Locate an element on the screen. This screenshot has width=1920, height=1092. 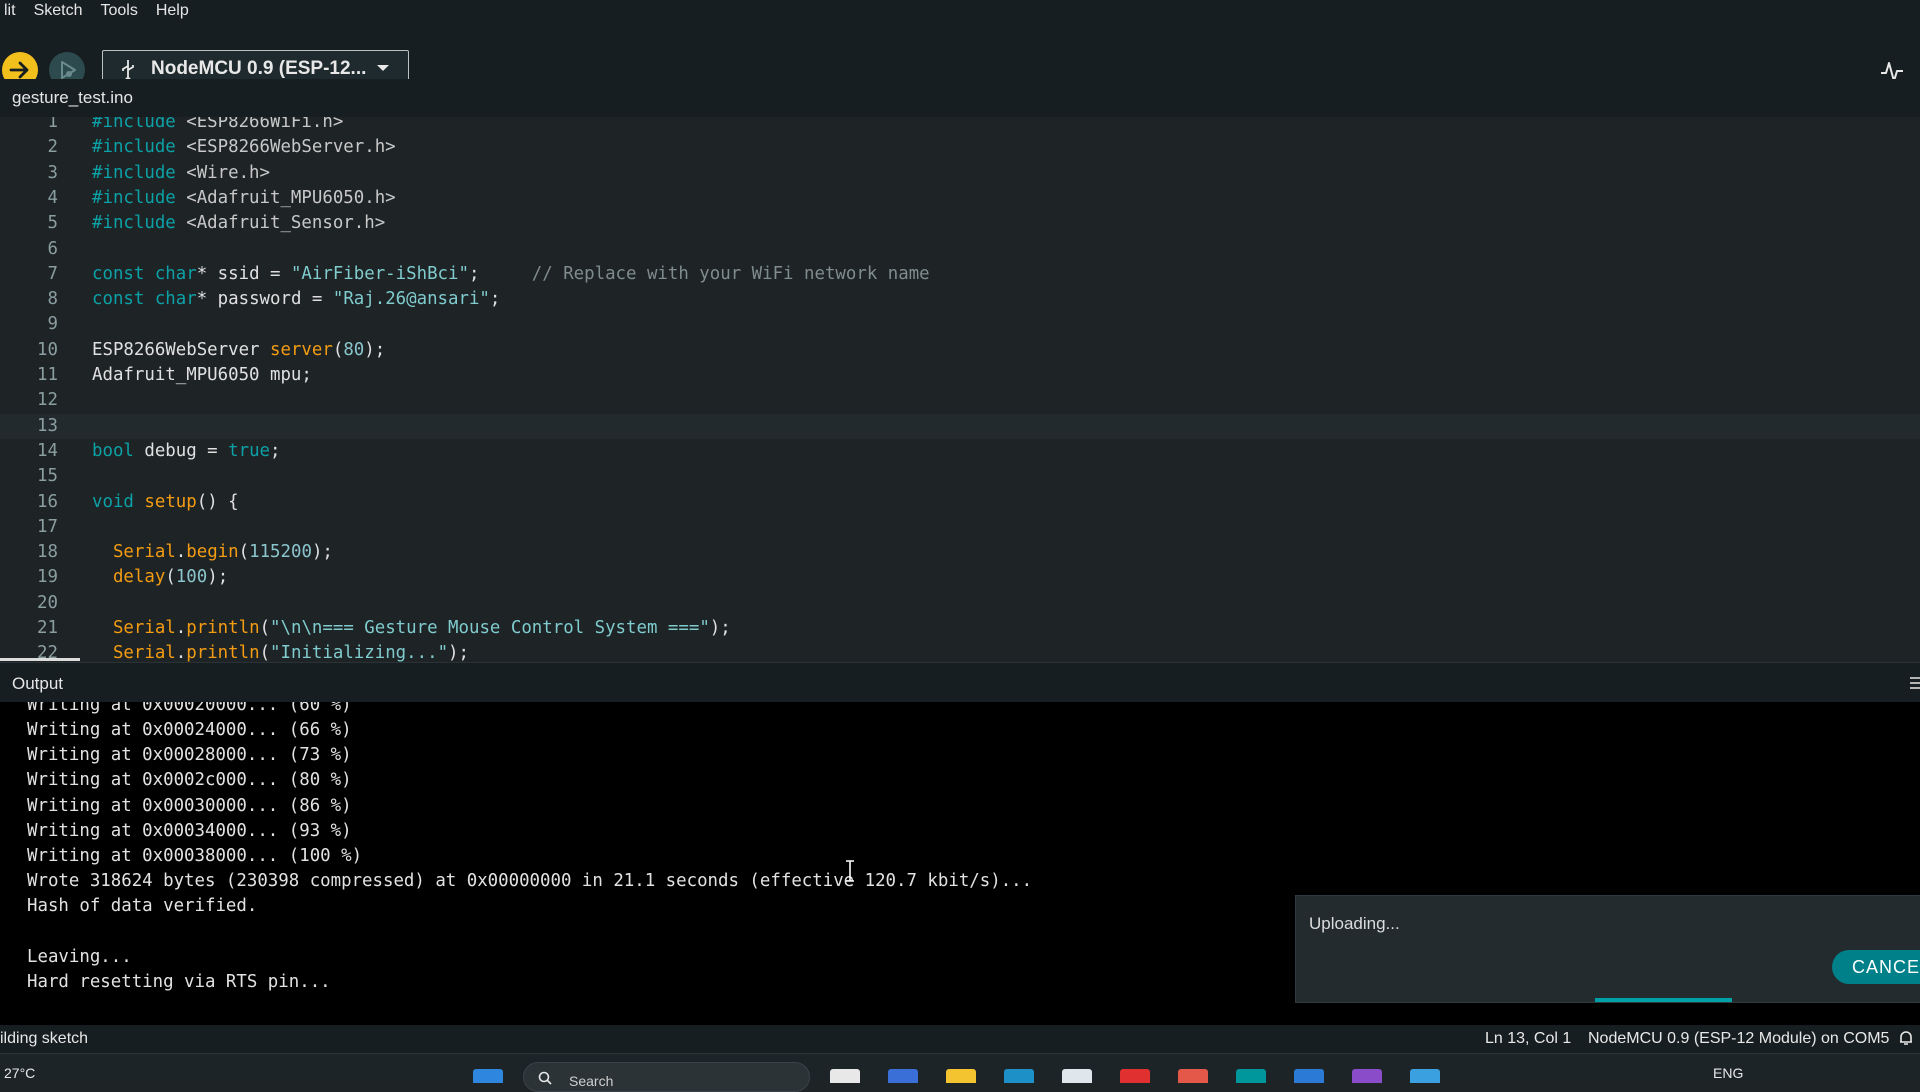
code-token: 100 is located at coordinates (191, 577).